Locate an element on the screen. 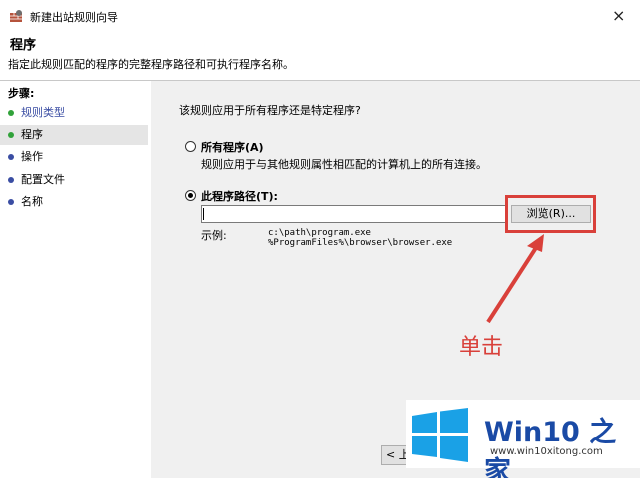  click-annotation: 单击 is located at coordinates (481, 347).